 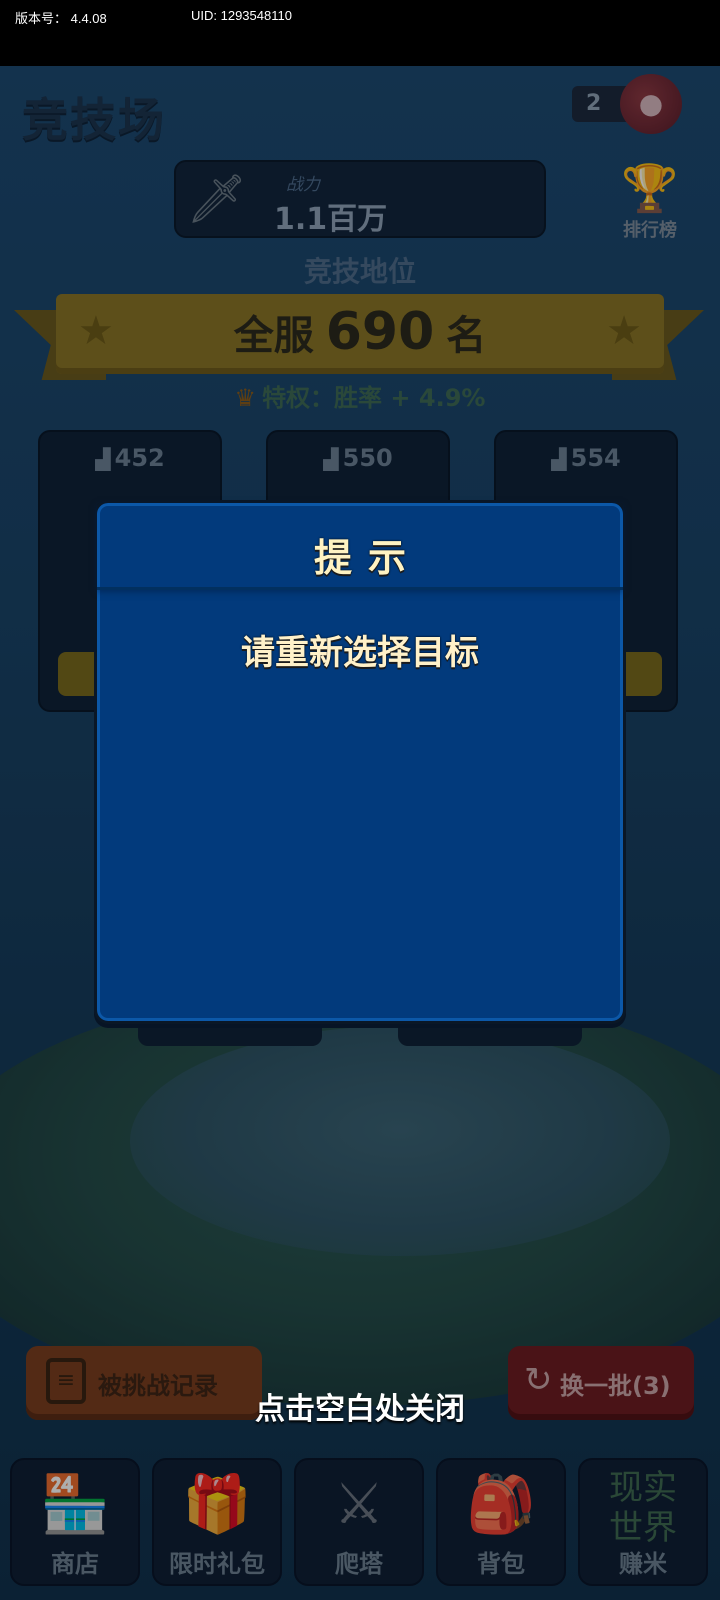 What do you see at coordinates (241, 15) in the screenshot?
I see `uid-text: UID: 1293548110` at bounding box center [241, 15].